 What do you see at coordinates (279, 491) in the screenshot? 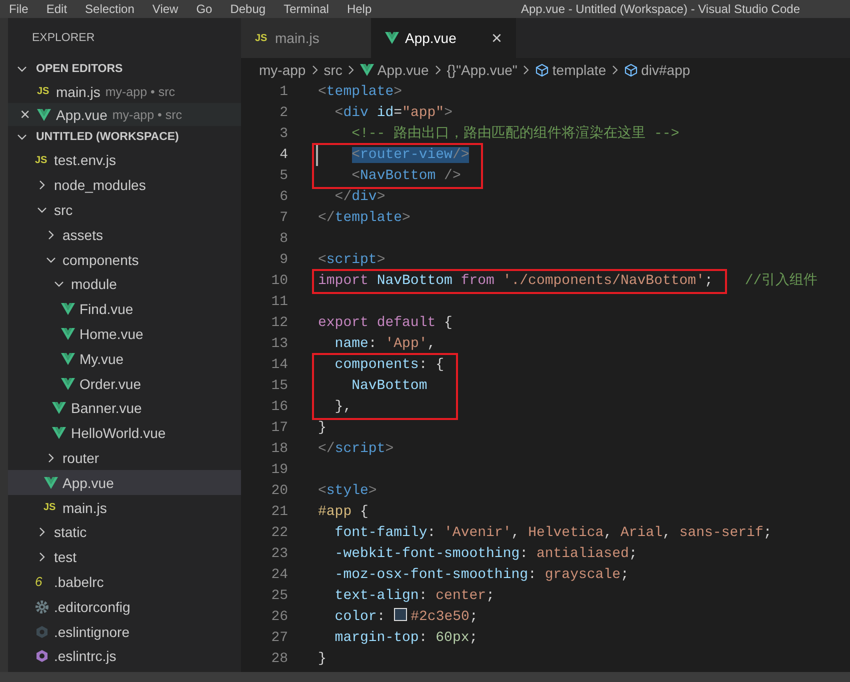
I see `line-number: 20` at bounding box center [279, 491].